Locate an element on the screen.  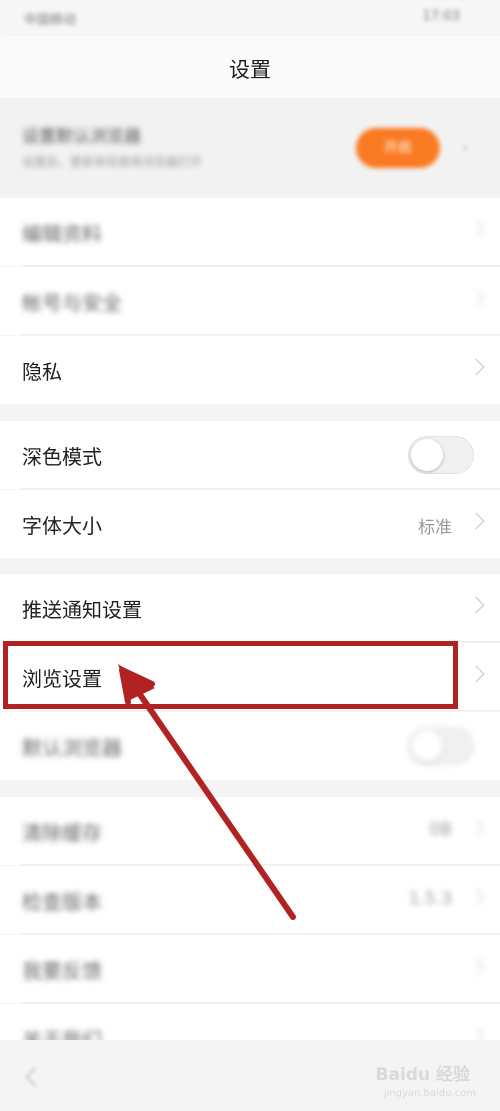
default-browser-toggle is located at coordinates (441, 746).